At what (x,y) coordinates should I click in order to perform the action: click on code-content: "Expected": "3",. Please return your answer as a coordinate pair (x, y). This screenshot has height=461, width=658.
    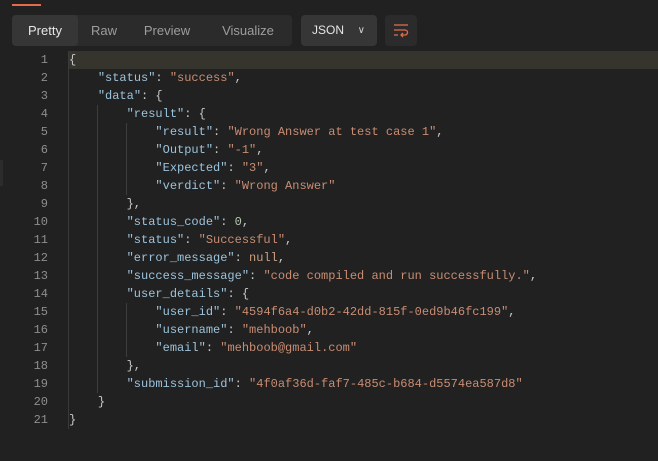
    Looking at the image, I should click on (363, 168).